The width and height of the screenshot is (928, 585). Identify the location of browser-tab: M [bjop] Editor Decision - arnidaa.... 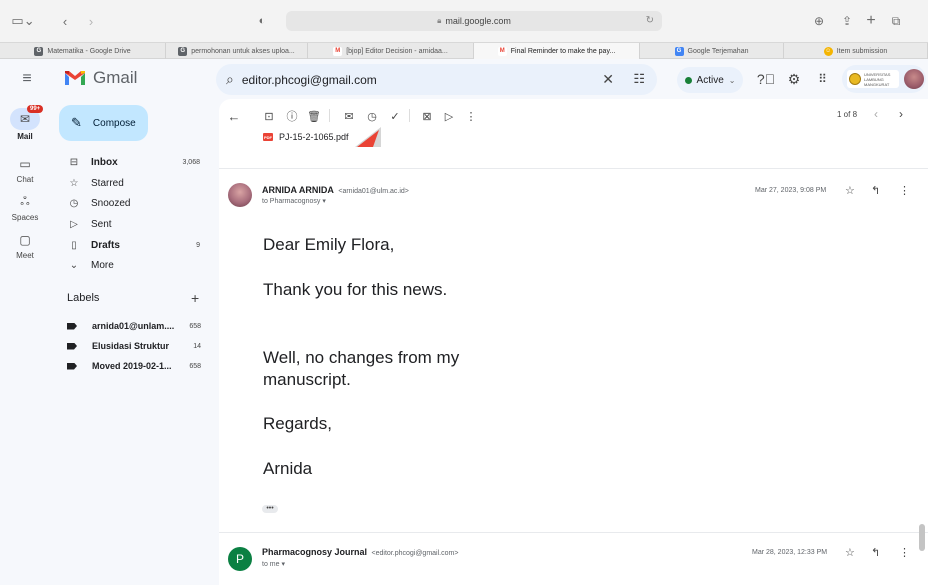
(391, 51).